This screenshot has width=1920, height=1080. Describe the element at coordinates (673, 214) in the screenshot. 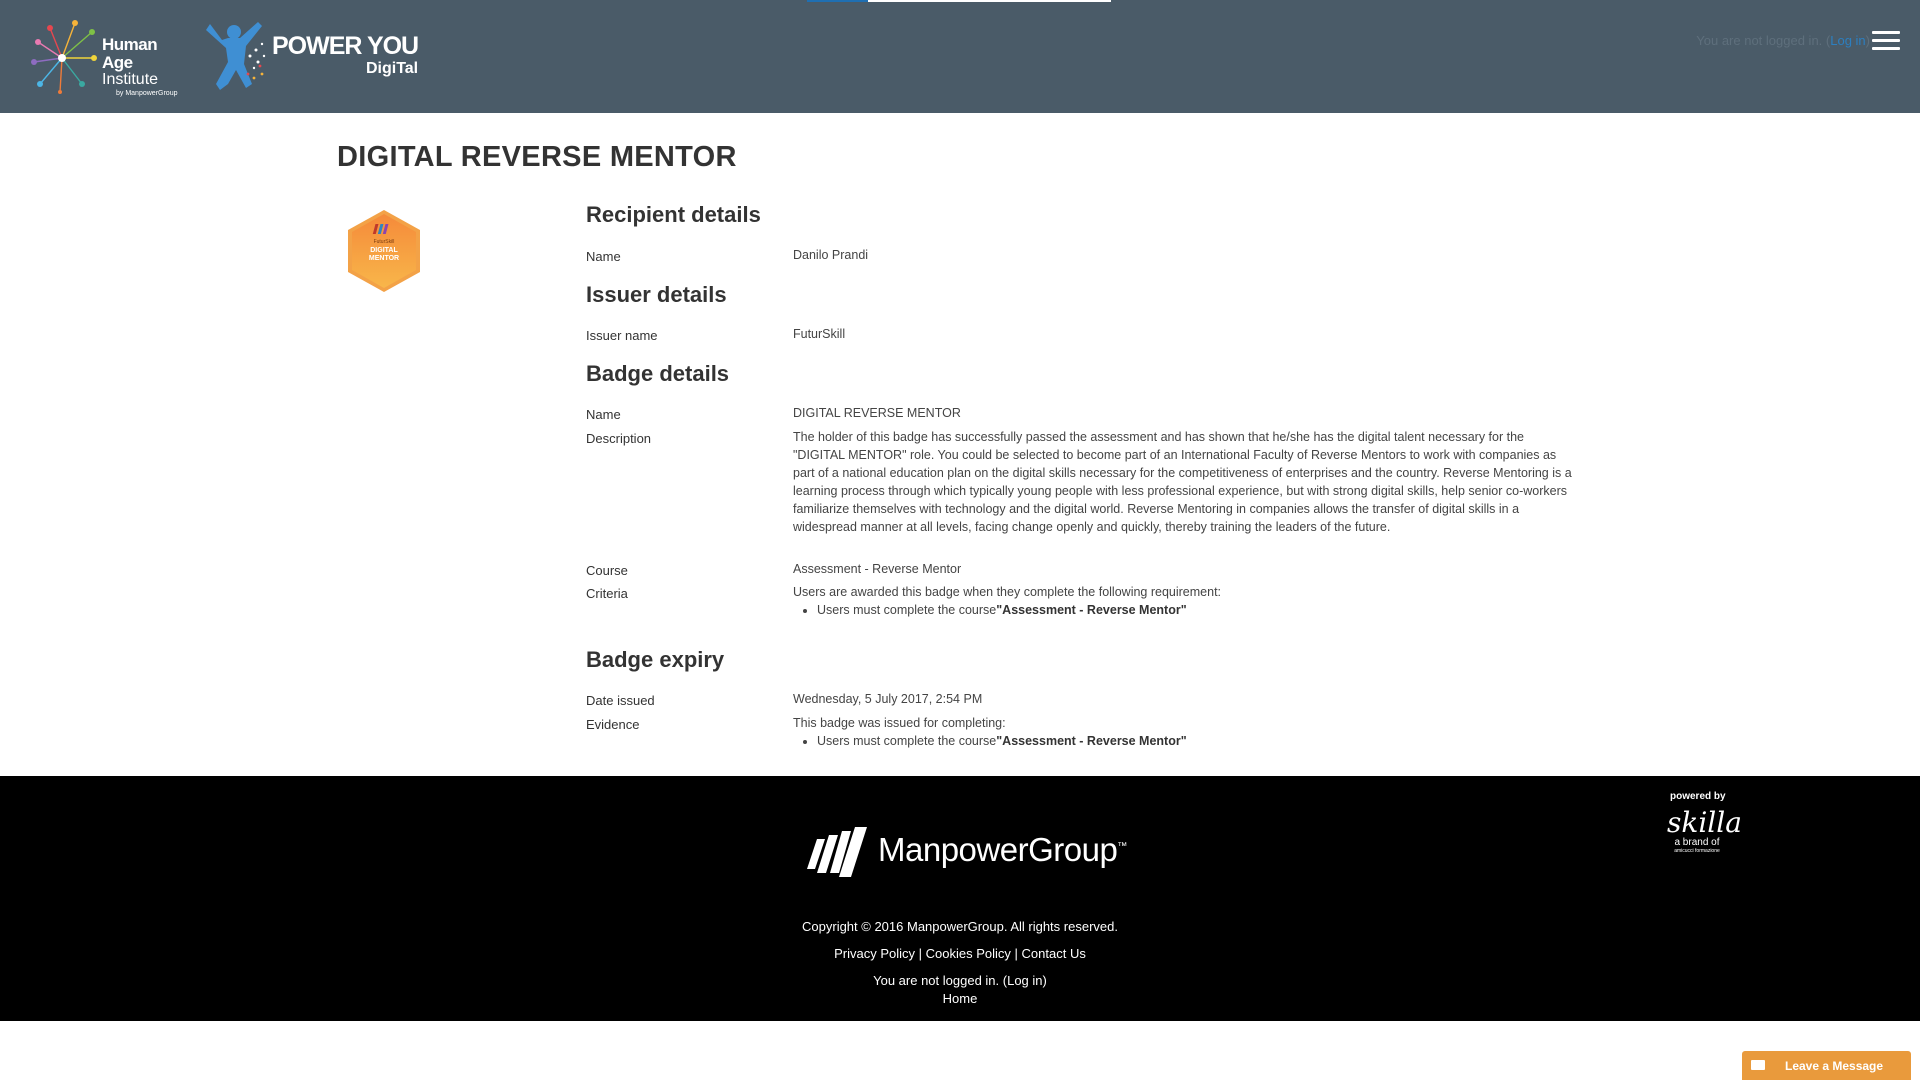

I see `recipient-details-heading: Recipient details` at that location.